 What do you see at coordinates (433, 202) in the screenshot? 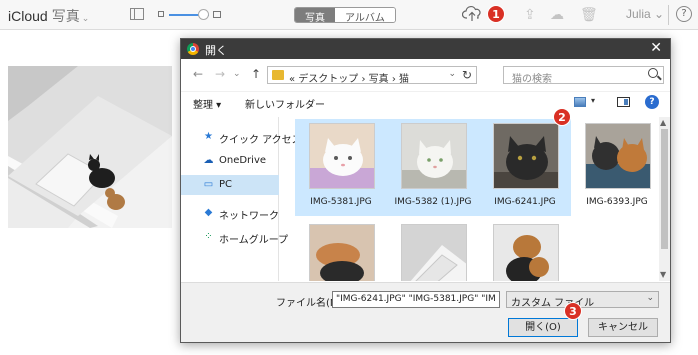
I see `file-name: IMG-5382 (1).JPG` at bounding box center [433, 202].